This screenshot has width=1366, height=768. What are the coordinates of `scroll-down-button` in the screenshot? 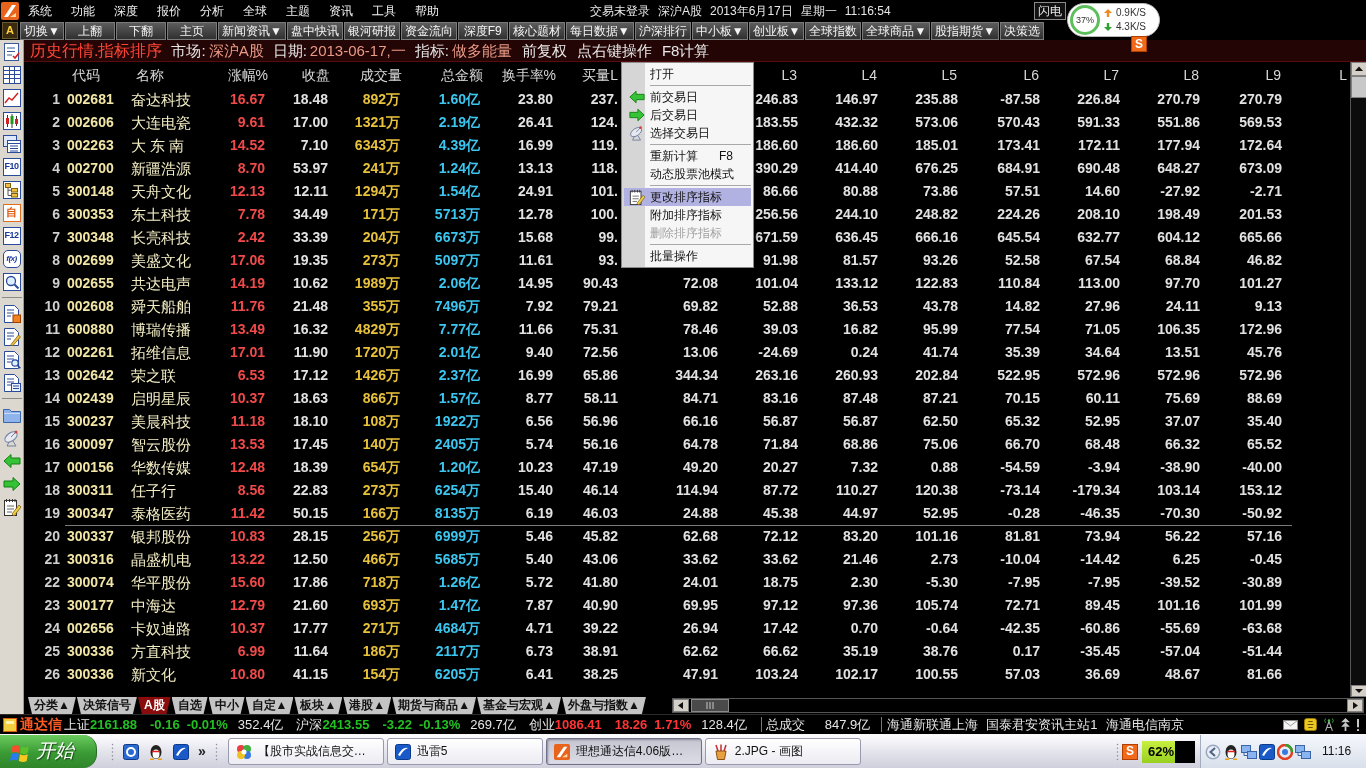 It's located at (1358, 691).